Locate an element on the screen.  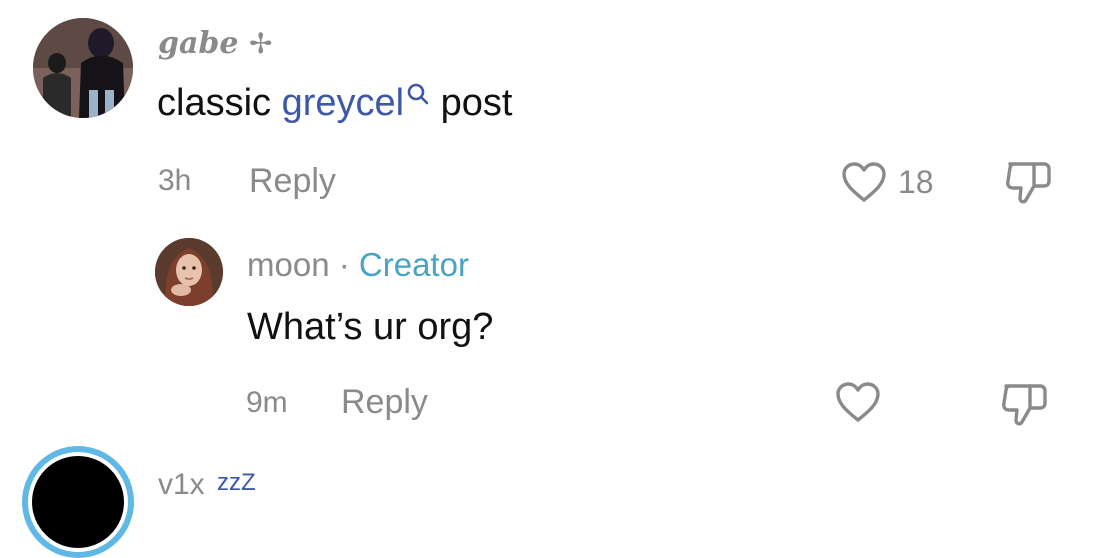
username-gabe: gabe is located at coordinates (198, 43).